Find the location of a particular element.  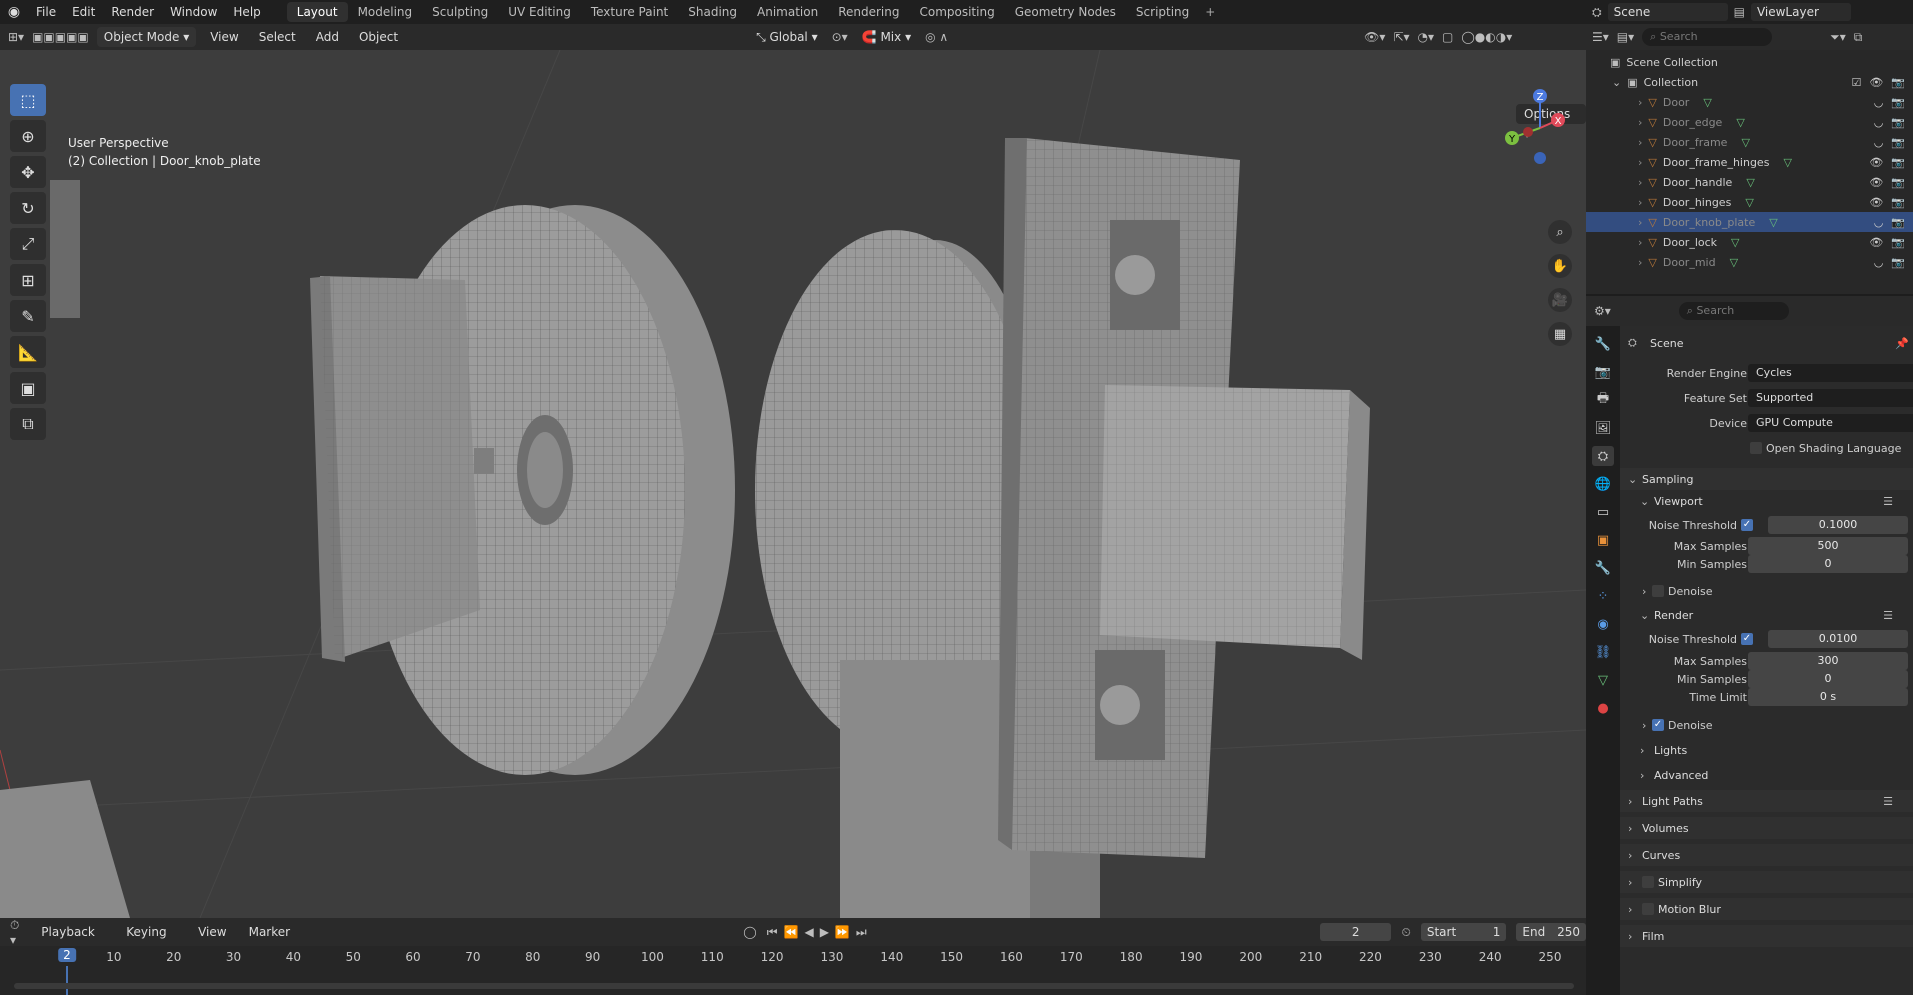

world-tab-icon: 🌐 is located at coordinates (1603, 484).